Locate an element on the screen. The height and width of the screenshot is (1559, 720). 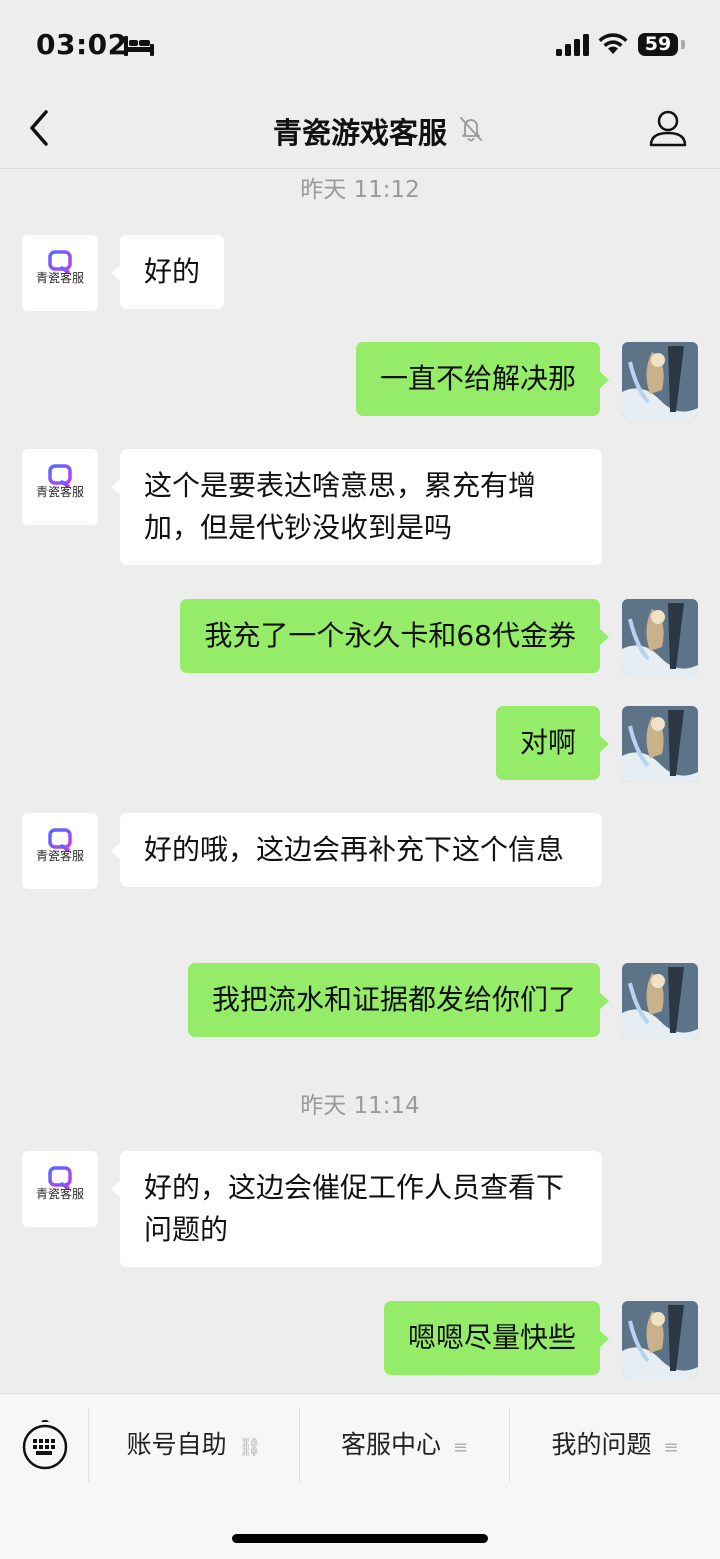
status-time: 03:02 is located at coordinates (82, 44).